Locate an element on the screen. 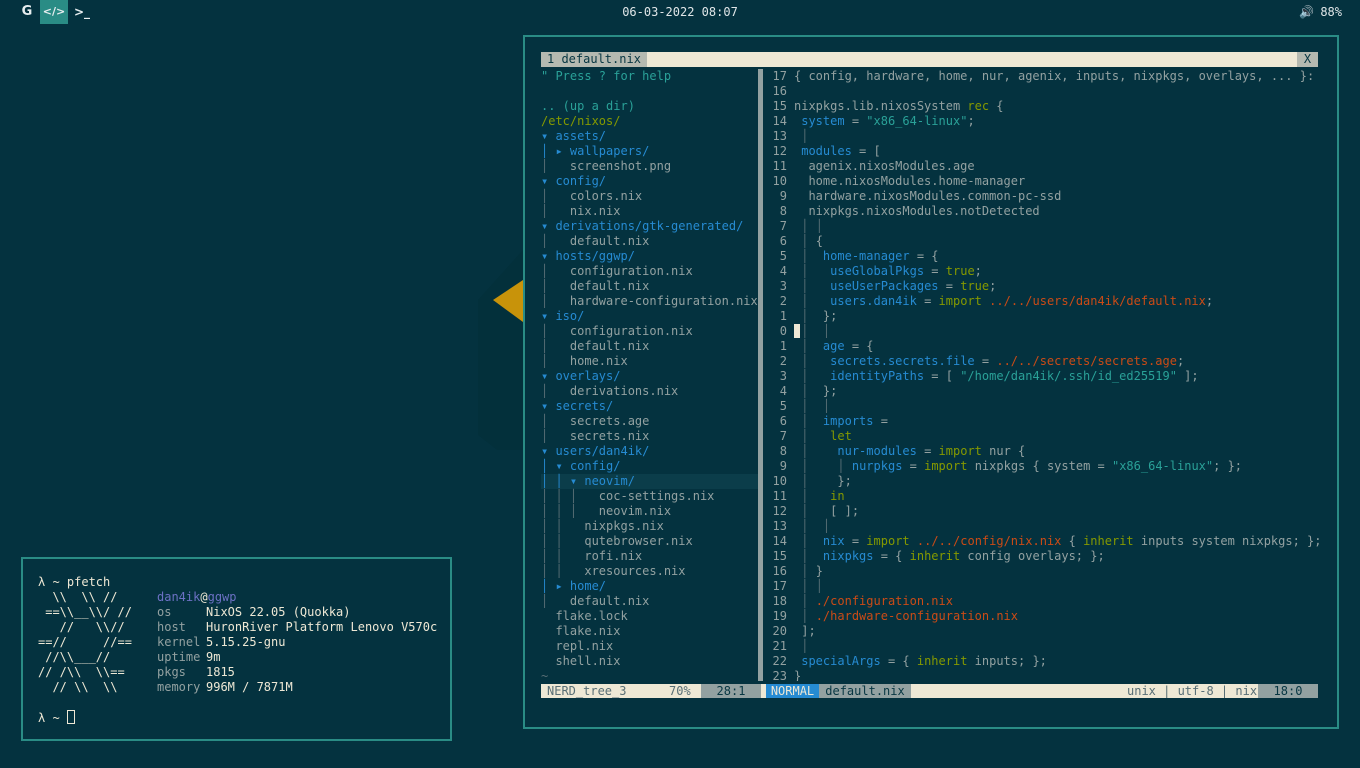  logo-line: \\ \\ // is located at coordinates (78, 597).